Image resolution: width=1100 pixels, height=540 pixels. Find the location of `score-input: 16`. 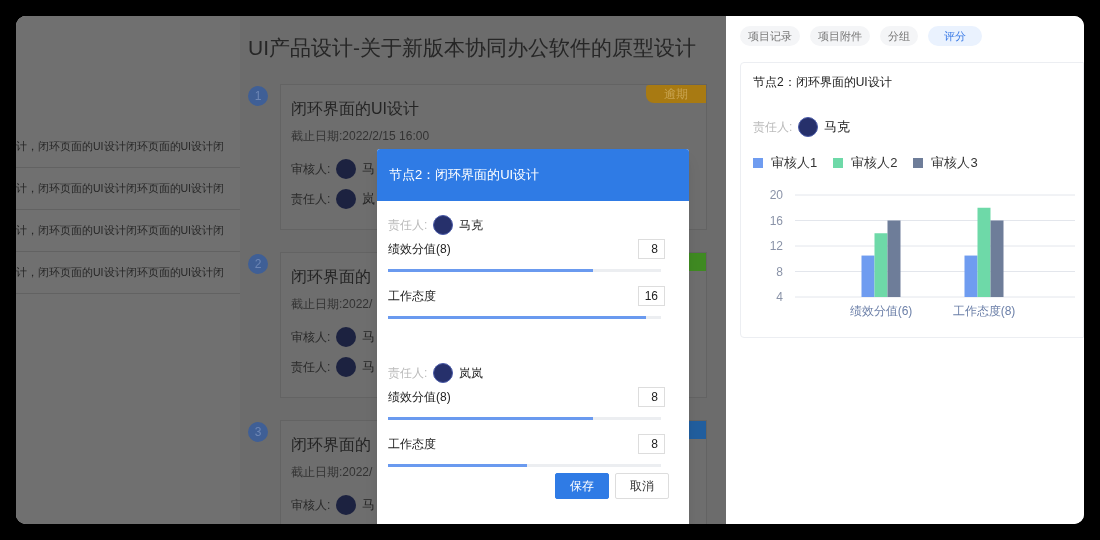

score-input: 16 is located at coordinates (651, 296).